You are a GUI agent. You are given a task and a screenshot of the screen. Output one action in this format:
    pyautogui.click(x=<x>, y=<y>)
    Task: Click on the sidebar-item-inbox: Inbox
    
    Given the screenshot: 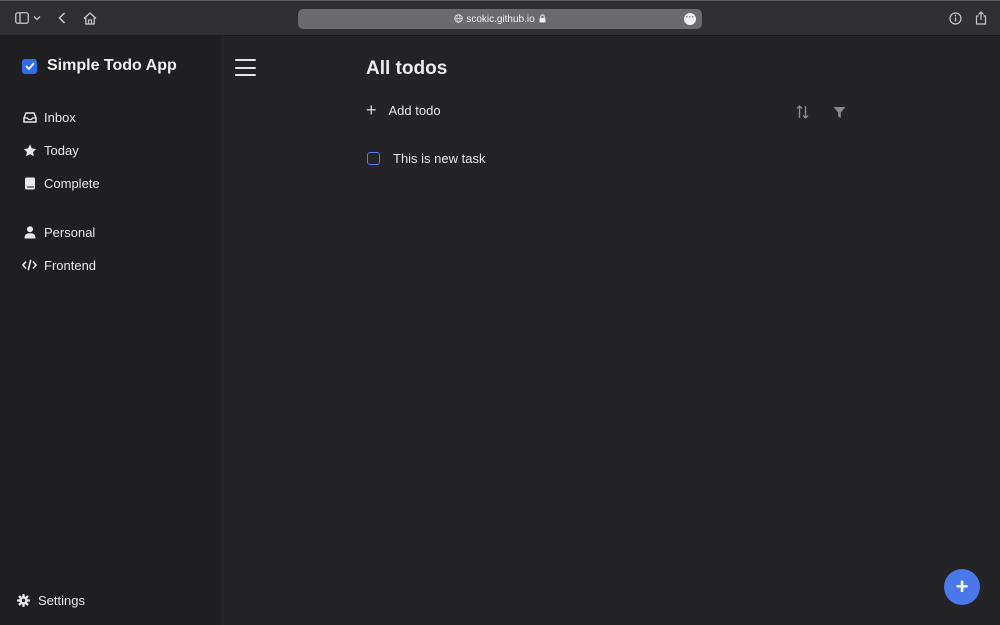 What is the action you would take?
    pyautogui.click(x=49, y=117)
    